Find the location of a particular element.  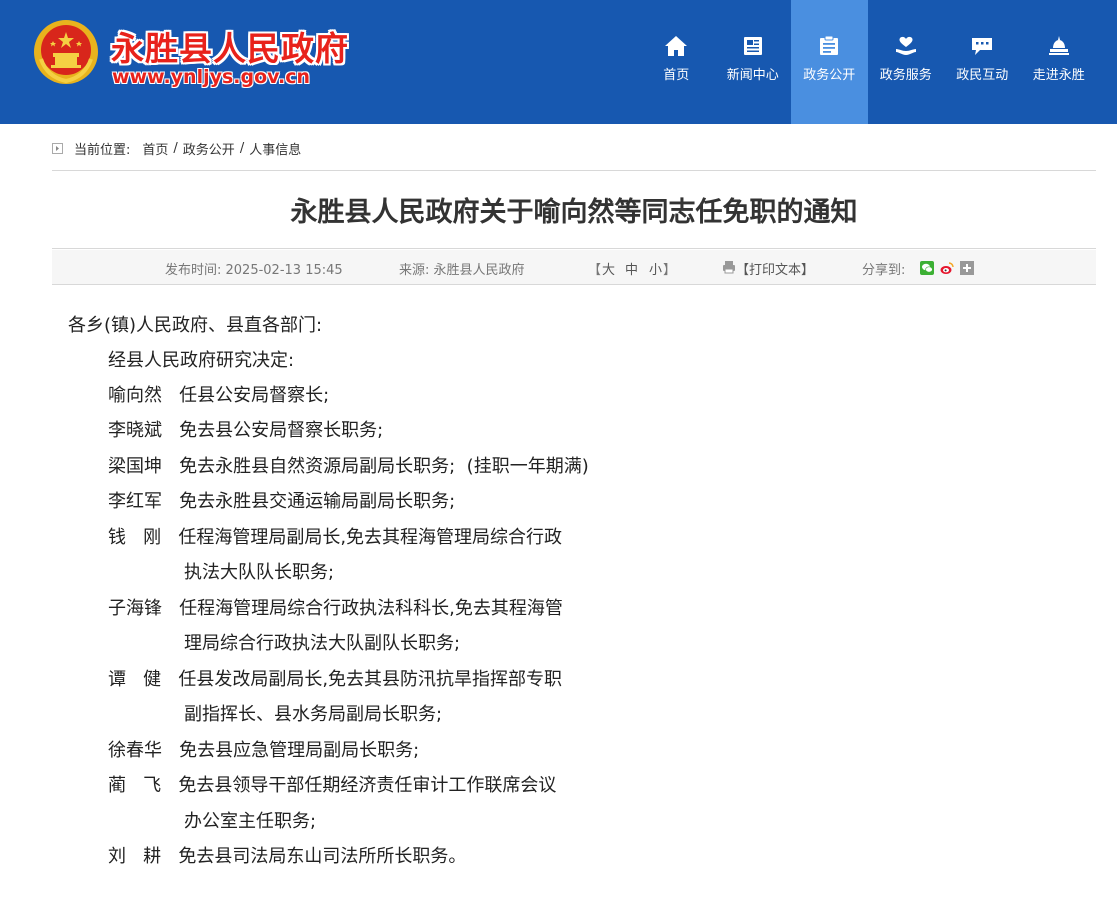

article-title: 永胜县人民政府关于喻向然等同志任免职的通知 is located at coordinates (574, 212).